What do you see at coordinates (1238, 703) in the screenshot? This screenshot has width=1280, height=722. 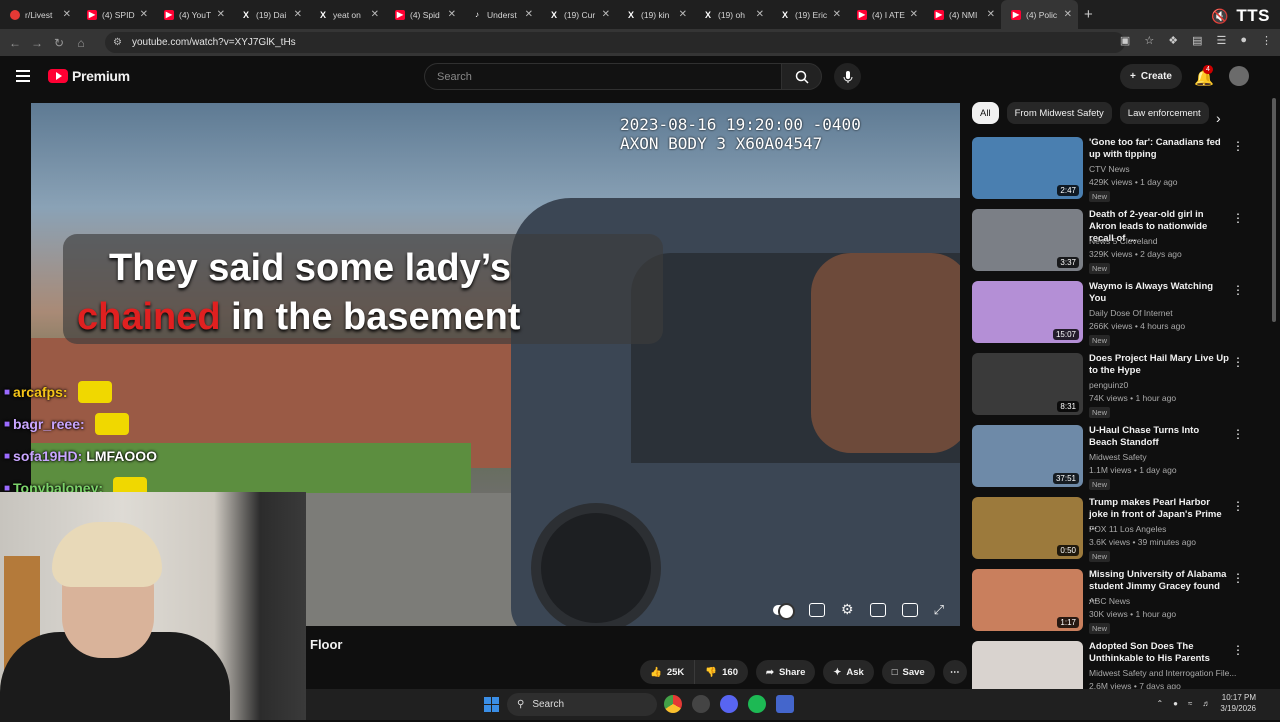 I see `clock: 10:17 PM 3/19/2026` at bounding box center [1238, 703].